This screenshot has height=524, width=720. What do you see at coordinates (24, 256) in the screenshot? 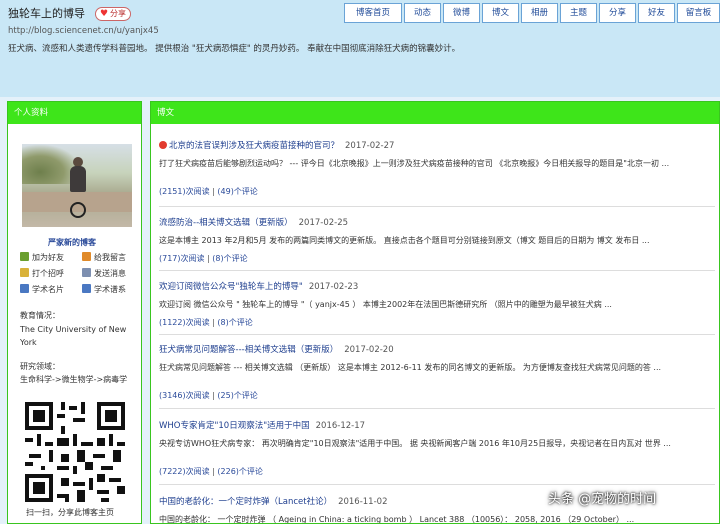
I see `add-friend-icon` at bounding box center [24, 256].